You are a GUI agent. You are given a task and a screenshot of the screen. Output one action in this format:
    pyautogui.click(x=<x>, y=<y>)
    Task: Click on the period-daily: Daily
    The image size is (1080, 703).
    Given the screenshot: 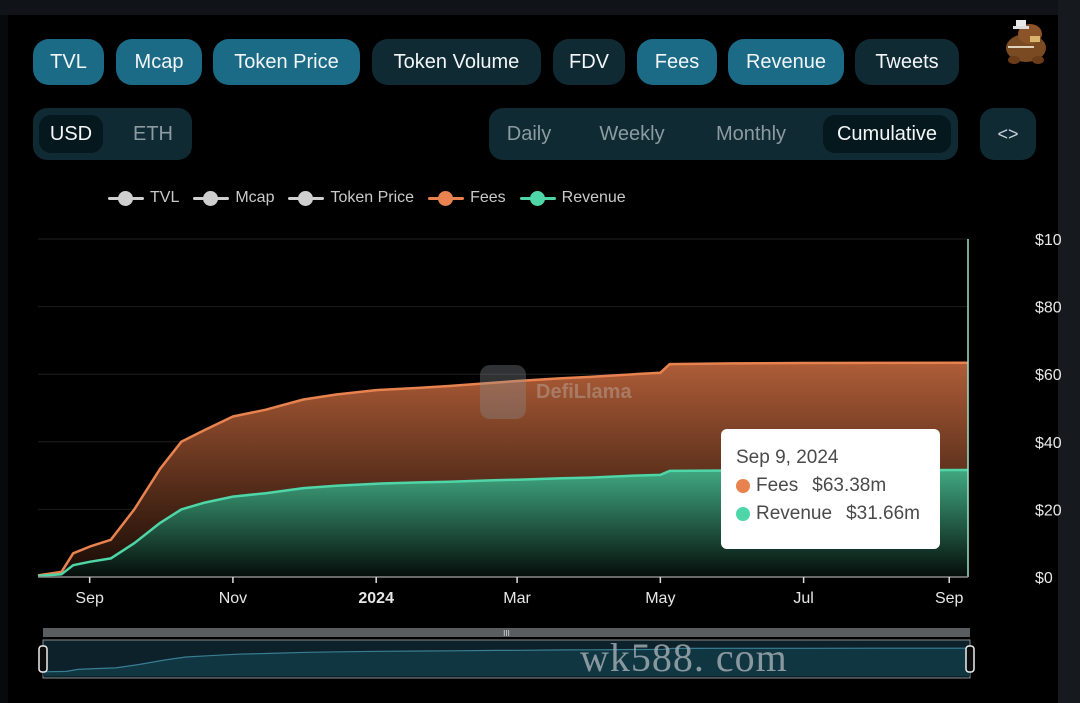 What is the action you would take?
    pyautogui.click(x=529, y=134)
    